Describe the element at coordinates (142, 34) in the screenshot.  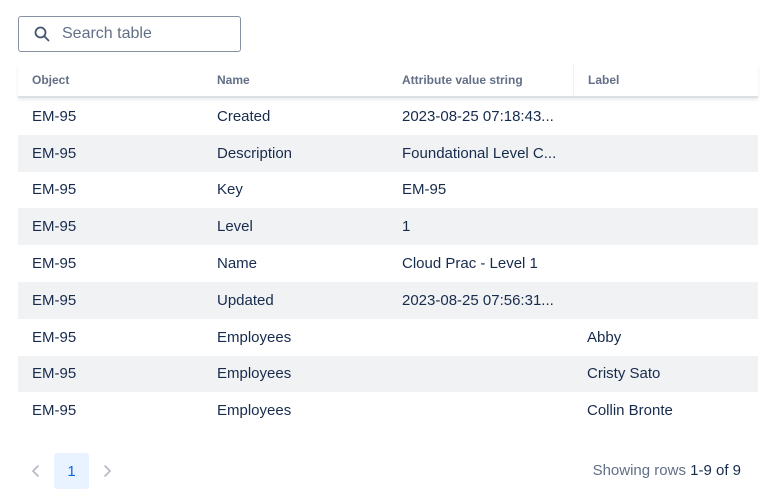
I see `search-input` at that location.